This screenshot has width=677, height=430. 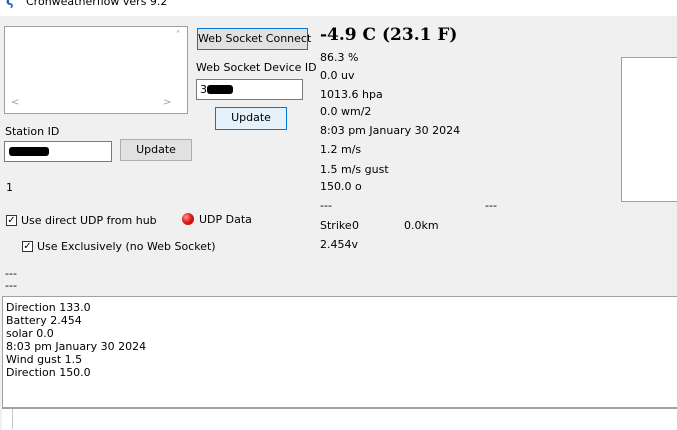 I want to click on web-socket-update-button: Update, so click(x=251, y=118).